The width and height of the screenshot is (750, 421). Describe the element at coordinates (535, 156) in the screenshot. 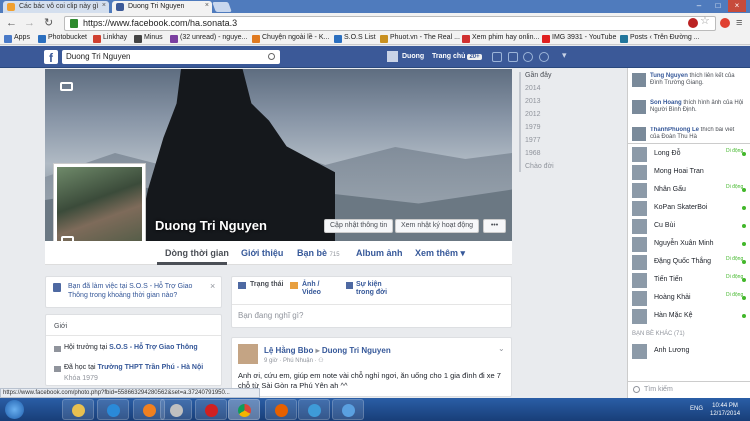

I see `year-1968: 1968` at that location.